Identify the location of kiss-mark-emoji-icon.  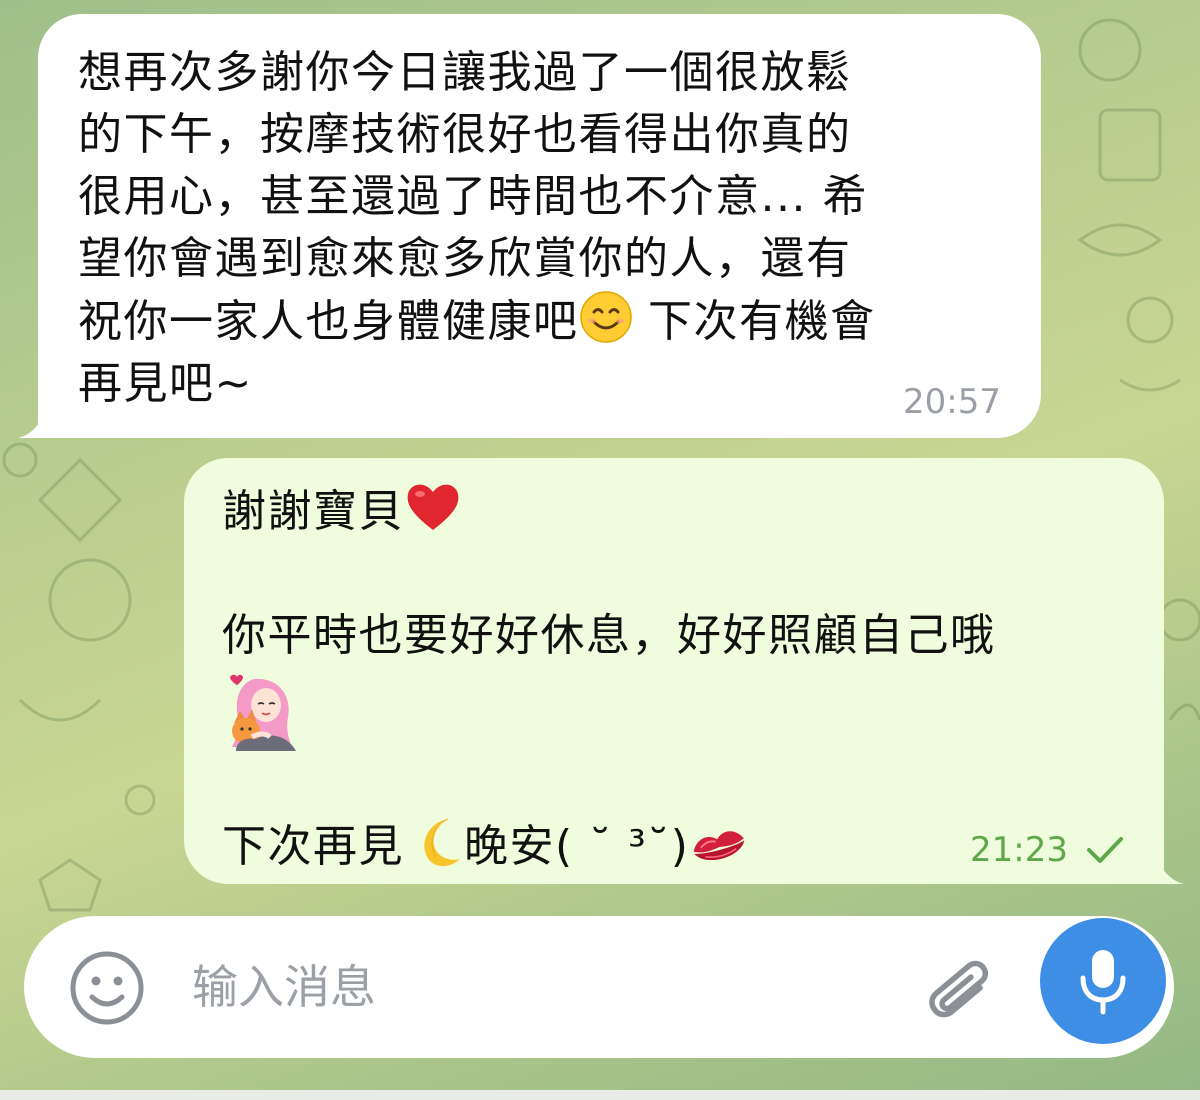
(719, 846).